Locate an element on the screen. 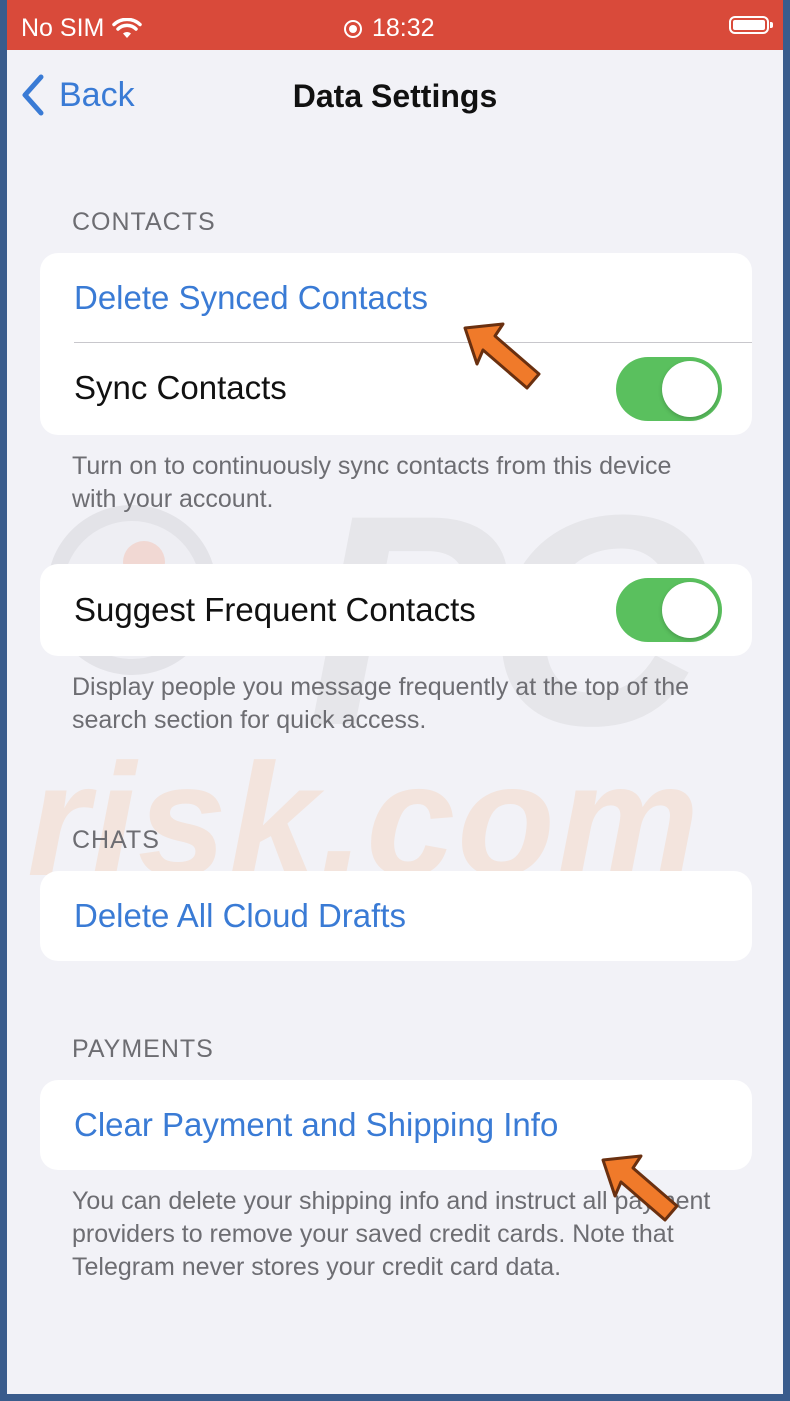  section-header-chats: CHATS is located at coordinates (116, 840).